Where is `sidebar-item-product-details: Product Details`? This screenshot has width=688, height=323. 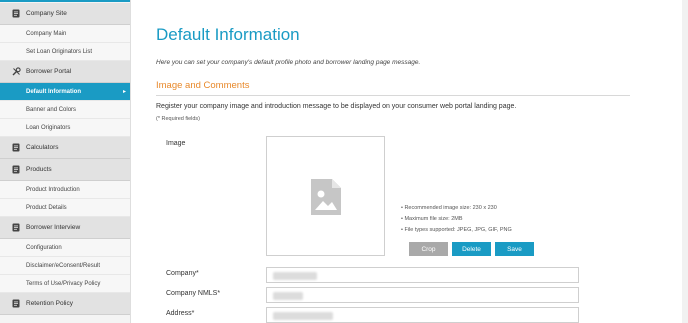 sidebar-item-product-details: Product Details is located at coordinates (65, 208).